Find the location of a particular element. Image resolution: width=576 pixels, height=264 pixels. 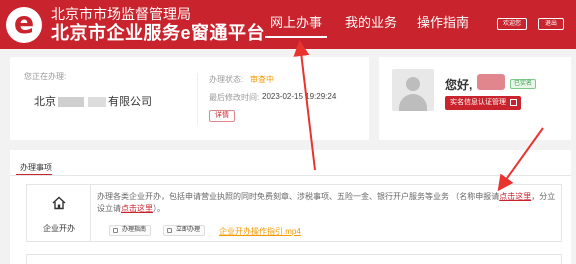

name-declare-link: 点击这里 is located at coordinates (515, 196).